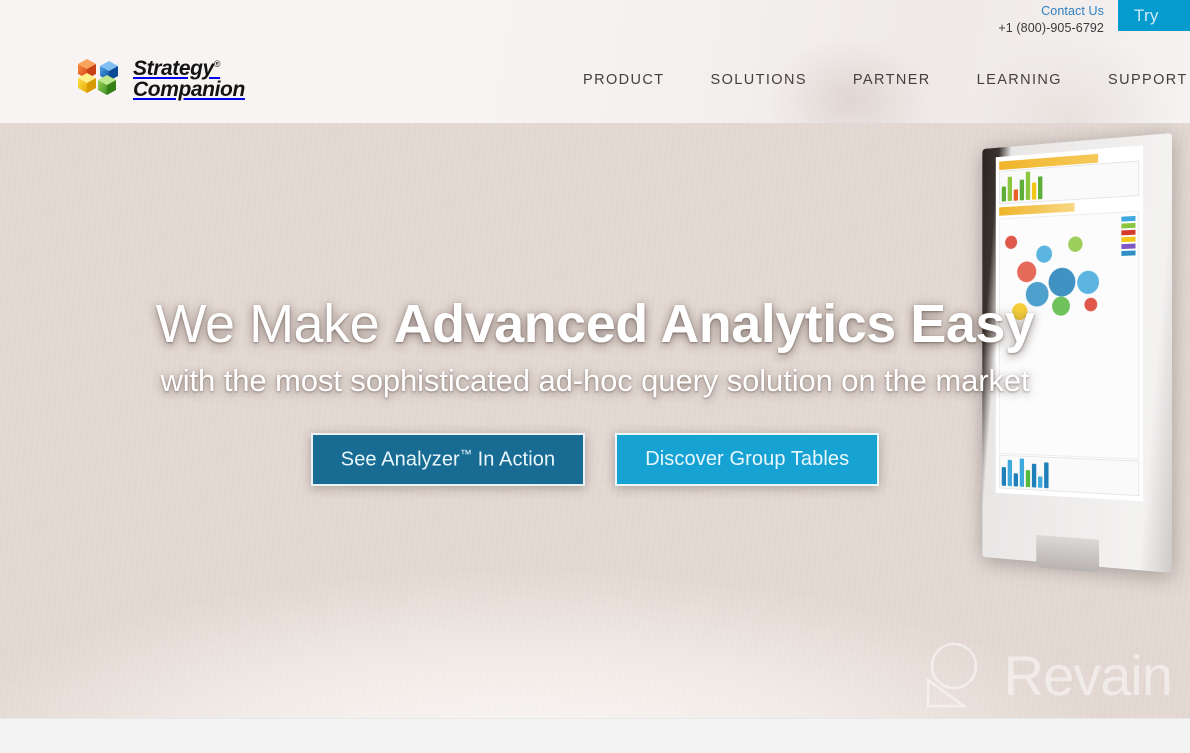 This screenshot has width=1190, height=753. Describe the element at coordinates (1068, 553) in the screenshot. I see `monitor-stand` at that location.